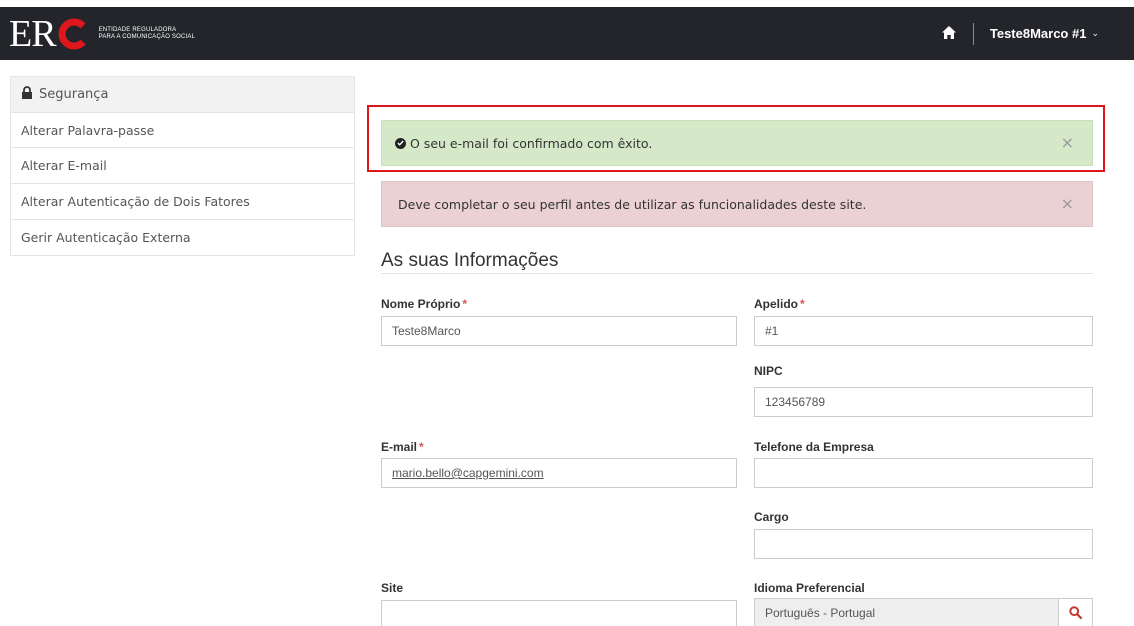 The width and height of the screenshot is (1134, 626). What do you see at coordinates (559, 473) in the screenshot?
I see `email-field: mario.bello@capgemini.com` at bounding box center [559, 473].